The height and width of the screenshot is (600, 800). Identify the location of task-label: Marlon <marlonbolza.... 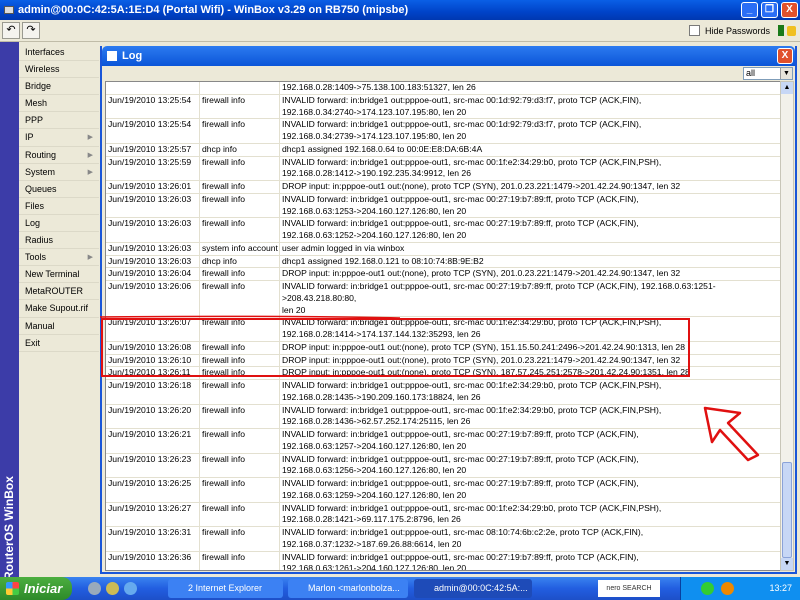
(354, 588).